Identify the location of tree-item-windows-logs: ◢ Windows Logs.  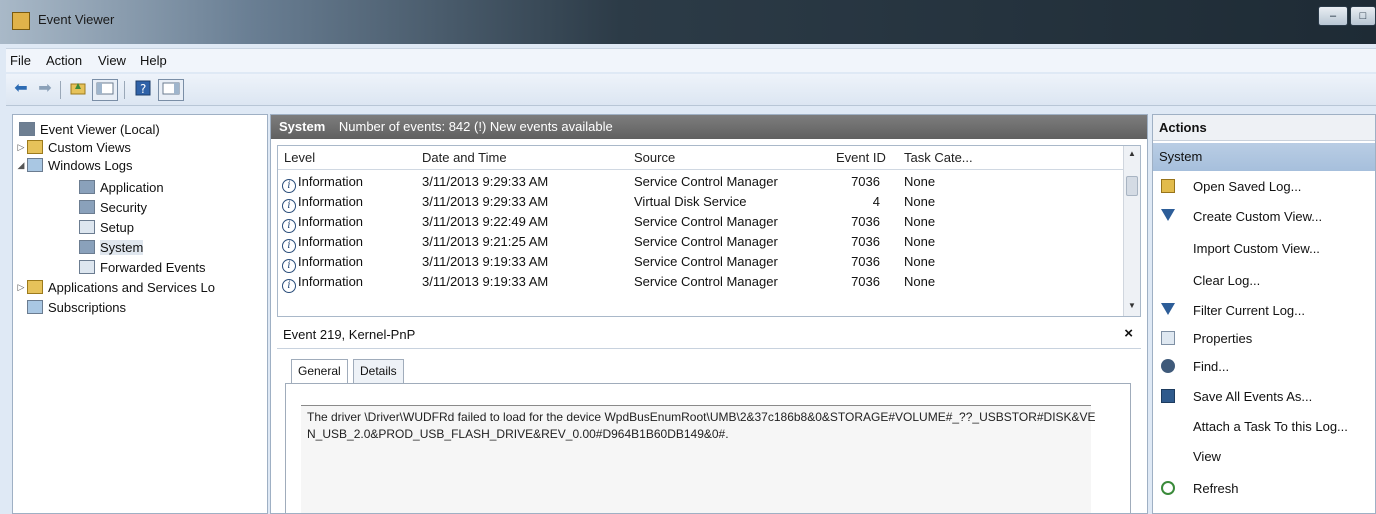
(74, 165).